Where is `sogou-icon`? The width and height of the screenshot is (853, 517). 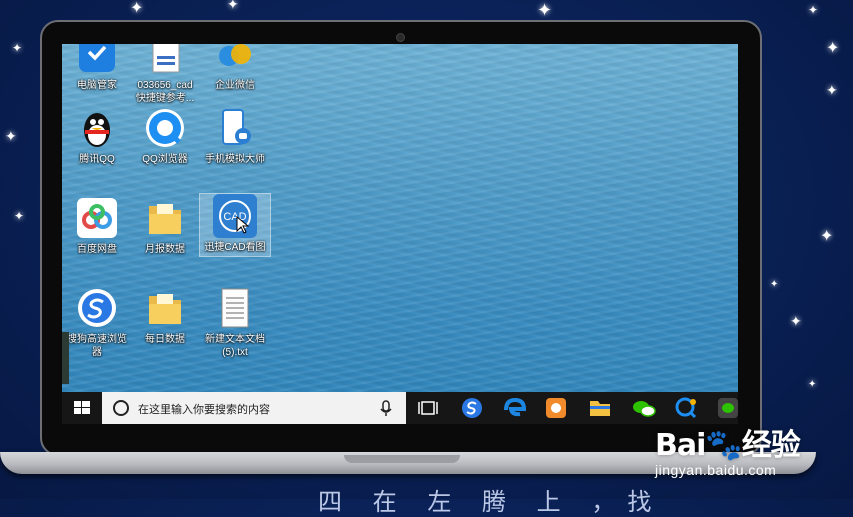
sogou-icon is located at coordinates (97, 308).